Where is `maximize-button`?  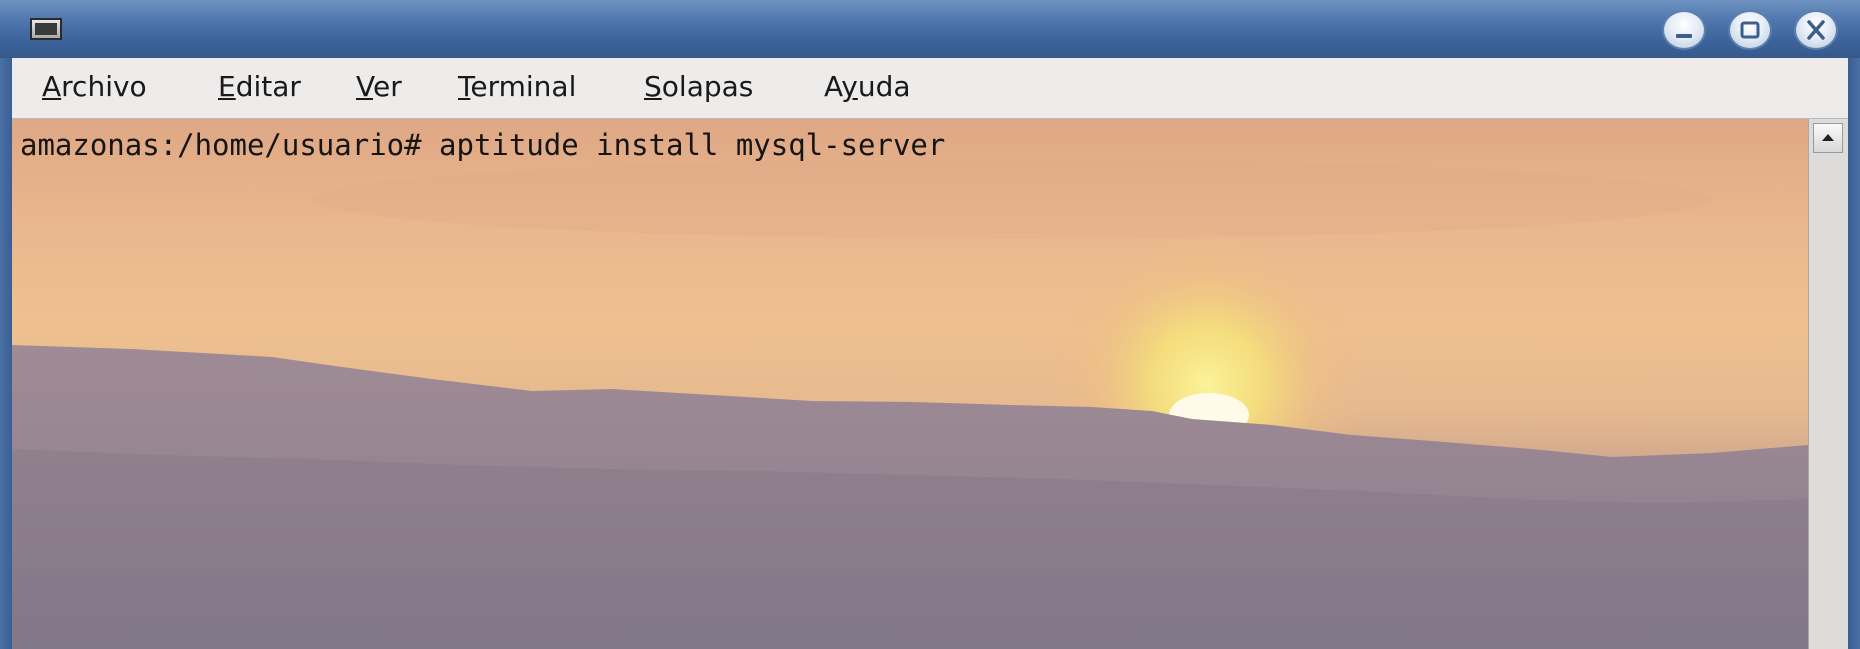
maximize-button is located at coordinates (1750, 30).